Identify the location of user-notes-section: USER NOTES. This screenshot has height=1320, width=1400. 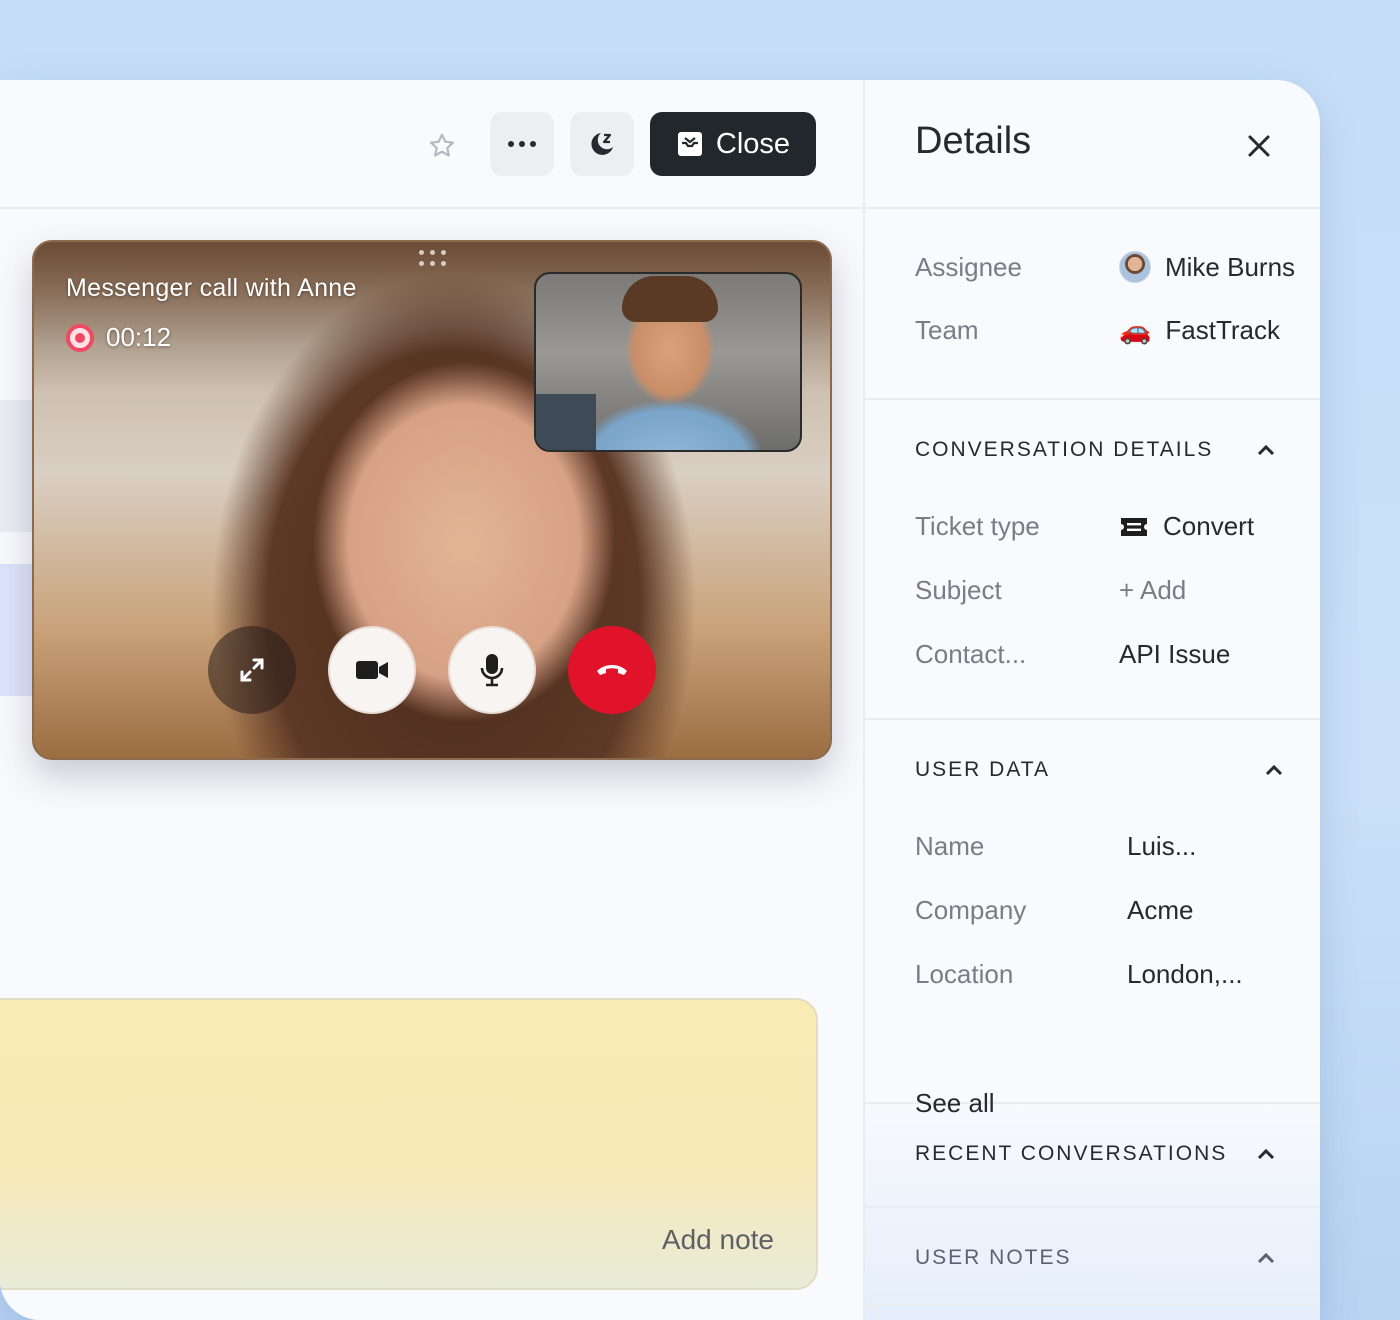
(1092, 1257).